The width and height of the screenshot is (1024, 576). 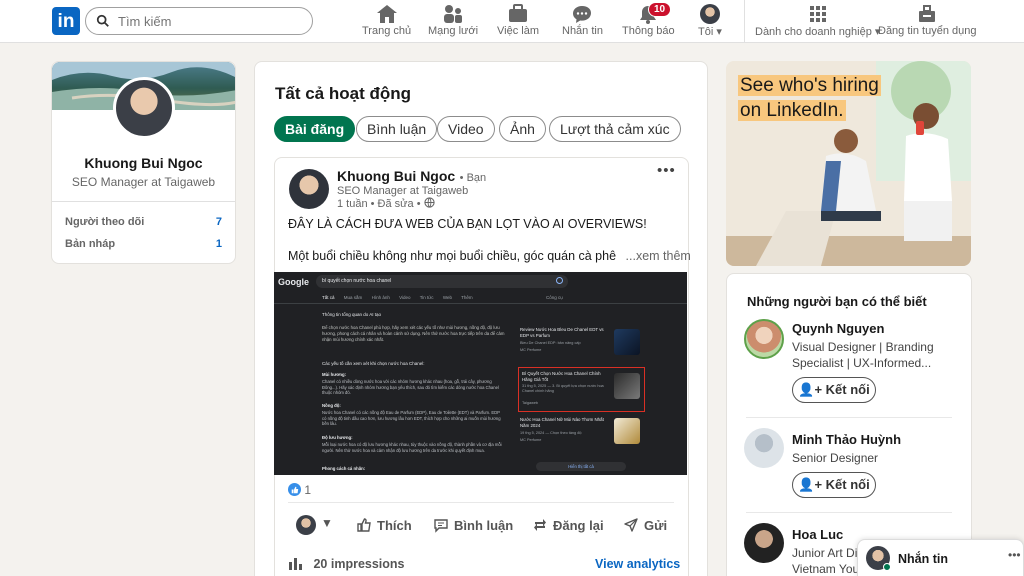 I want to click on chevron-down-icon: ▾, so click(x=717, y=32).